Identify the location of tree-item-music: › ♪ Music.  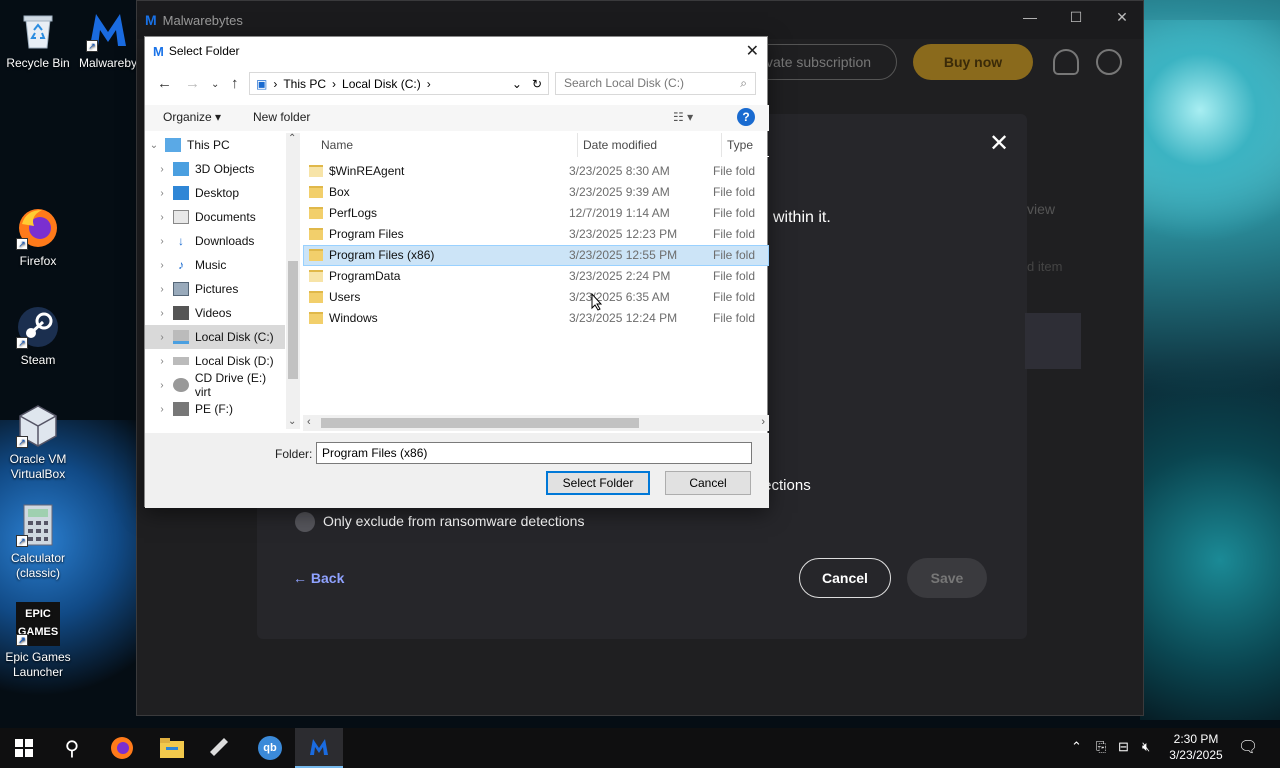
(215, 265).